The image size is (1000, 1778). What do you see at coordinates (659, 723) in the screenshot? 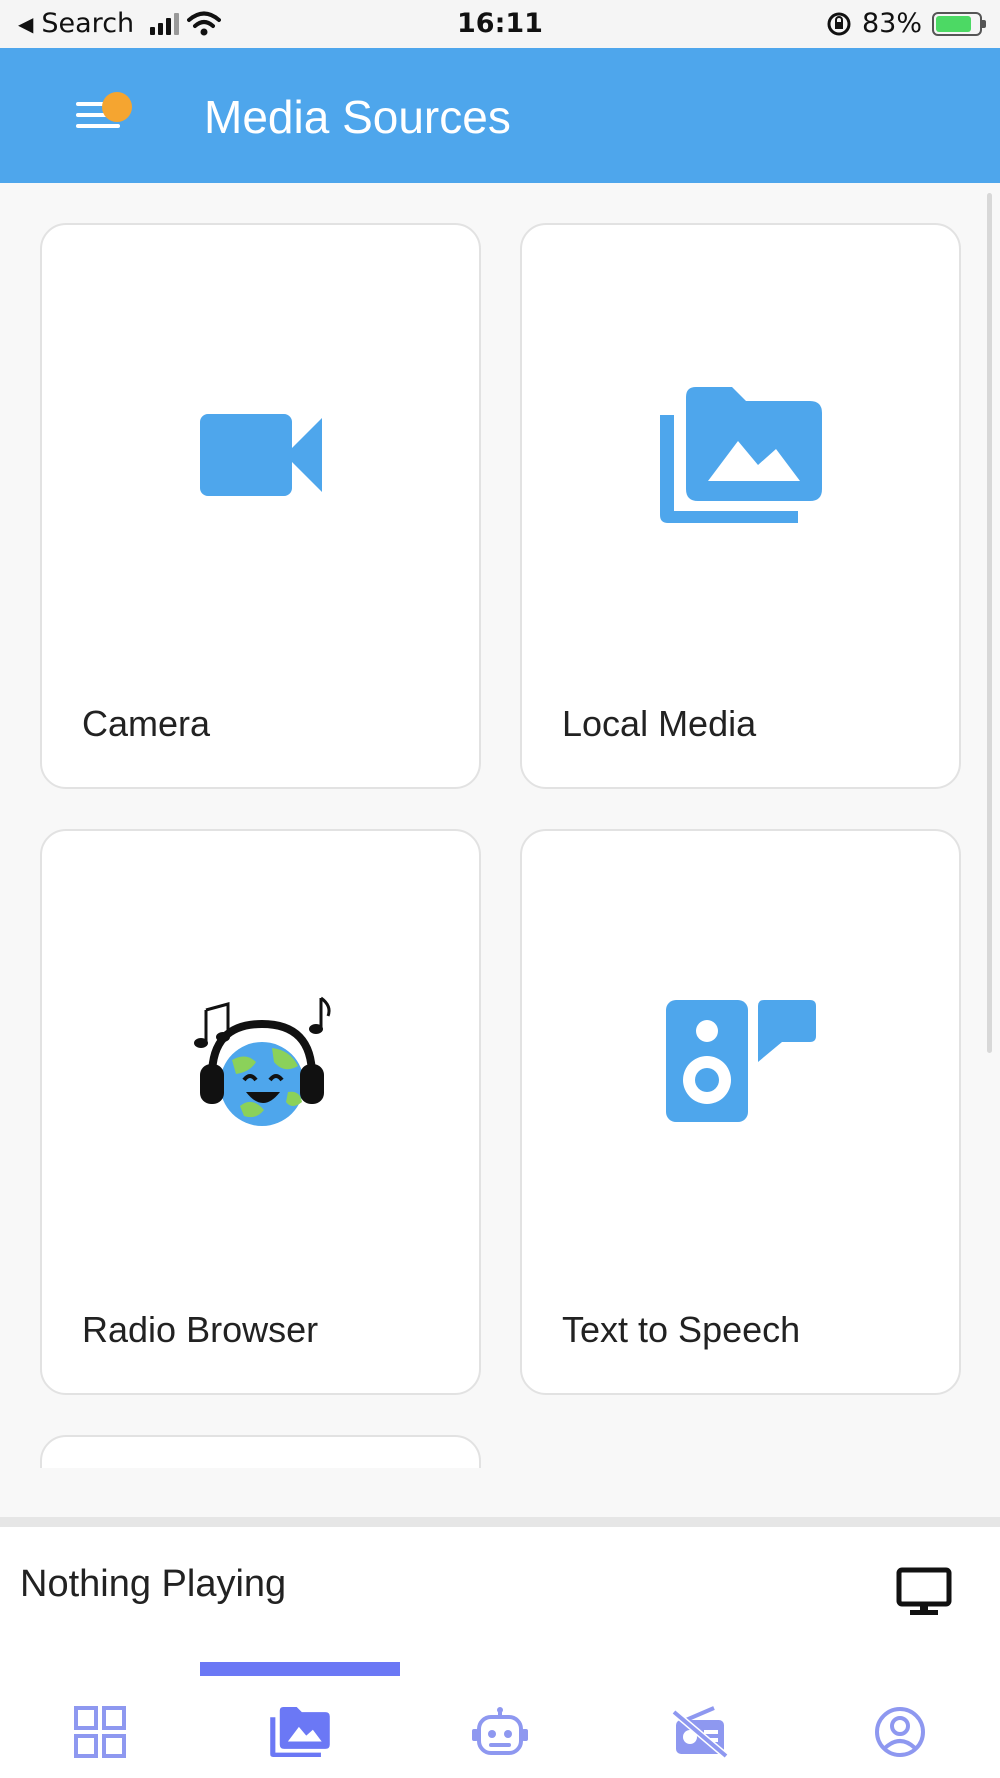
I see `source-label: Local Media` at bounding box center [659, 723].